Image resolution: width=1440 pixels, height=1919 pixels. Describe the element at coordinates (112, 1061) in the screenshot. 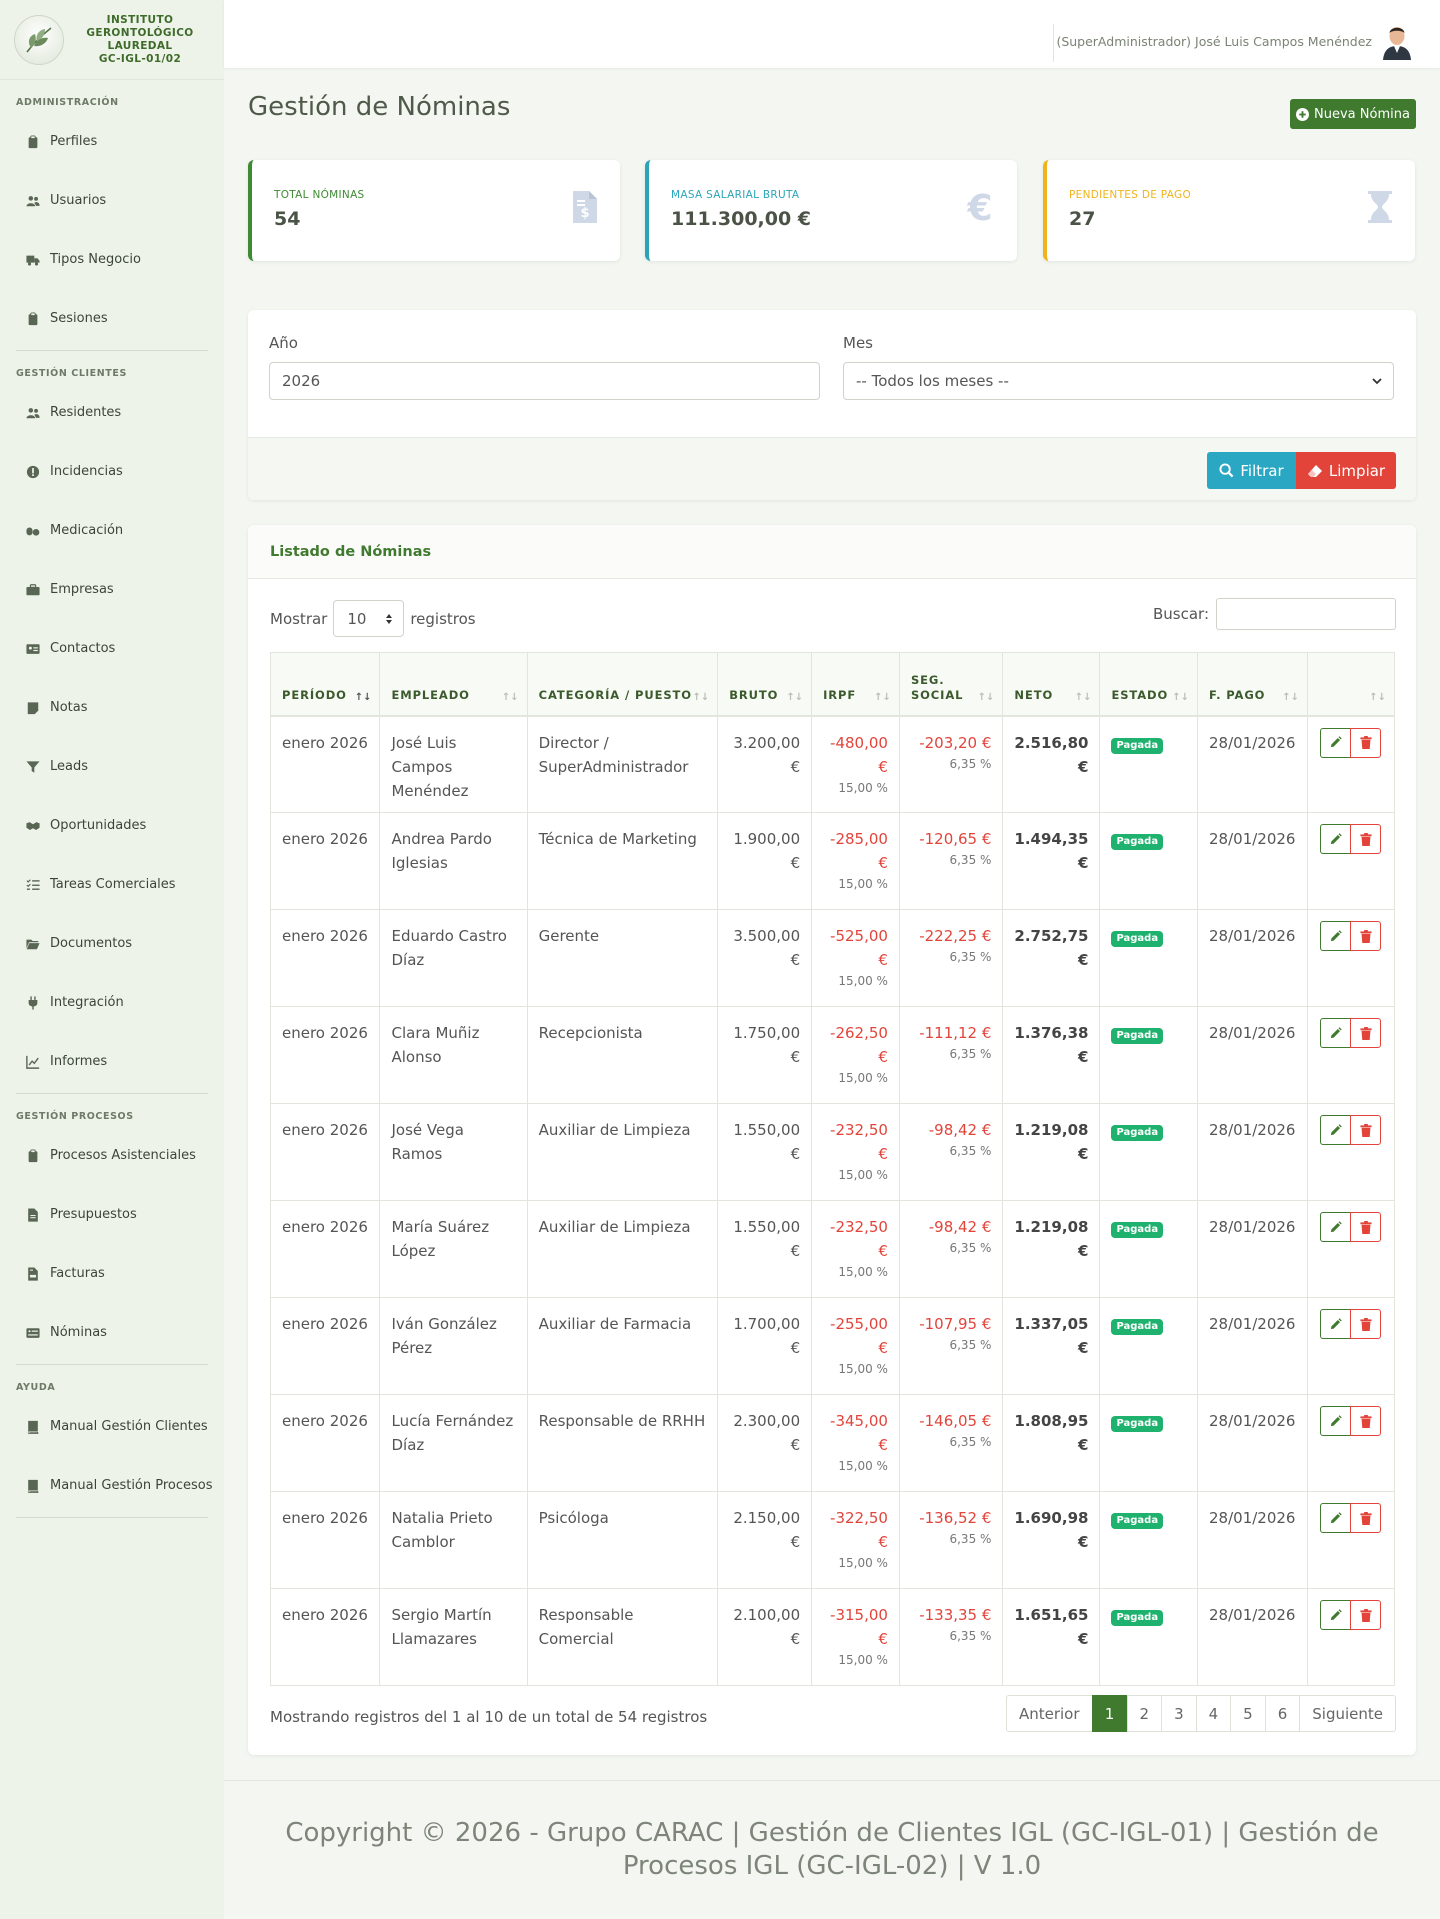

I see `sidebar-item-informes: Informes` at that location.